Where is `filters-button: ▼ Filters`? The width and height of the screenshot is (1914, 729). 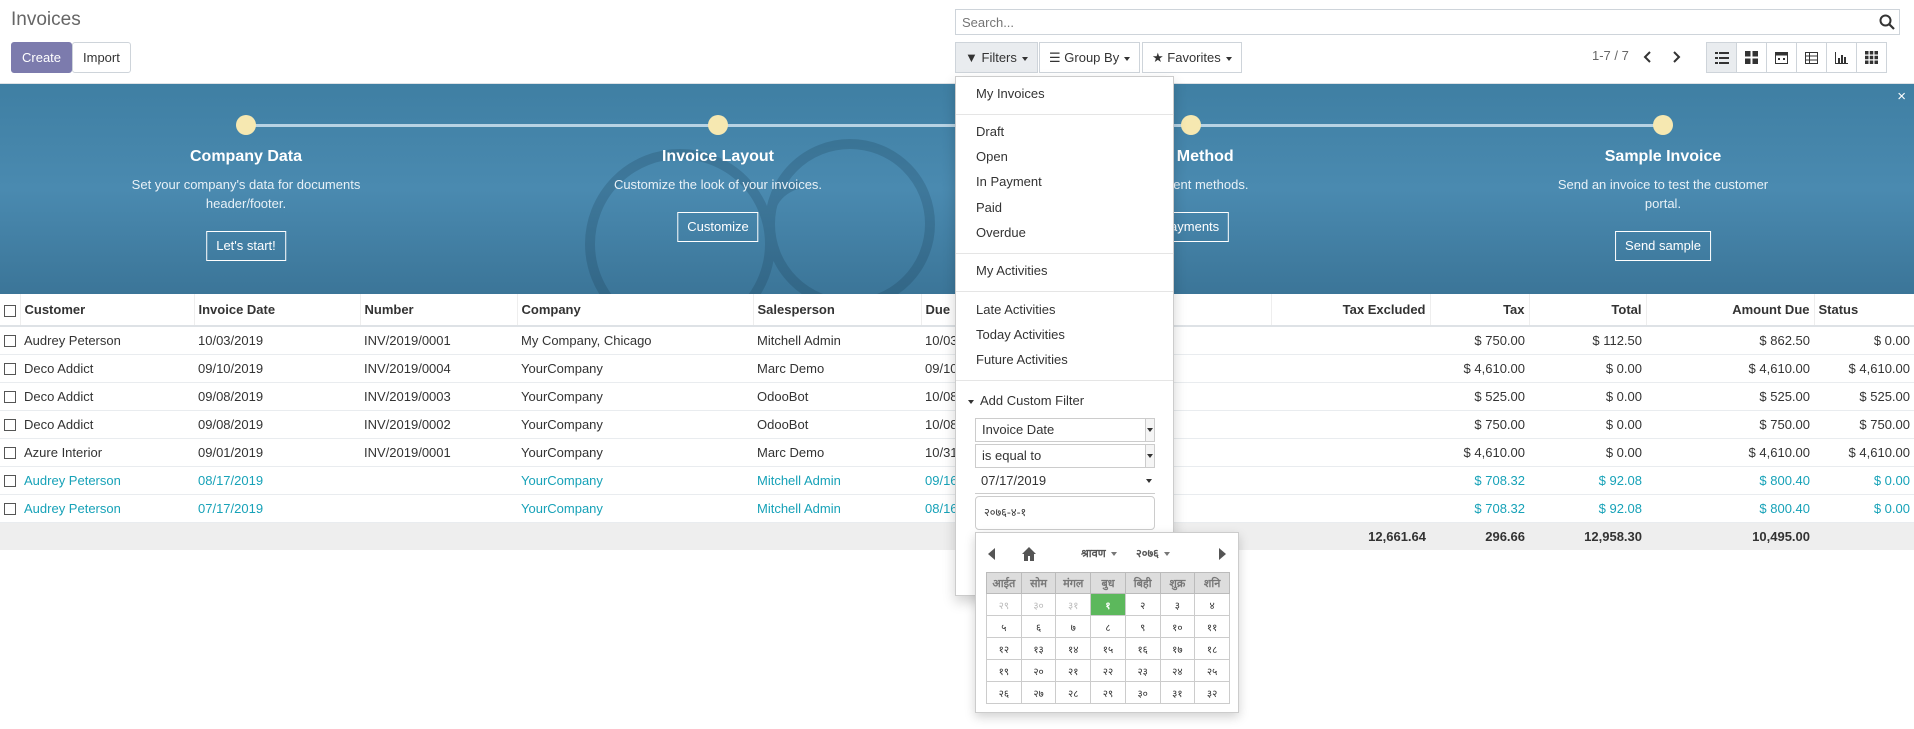 filters-button: ▼ Filters is located at coordinates (996, 57).